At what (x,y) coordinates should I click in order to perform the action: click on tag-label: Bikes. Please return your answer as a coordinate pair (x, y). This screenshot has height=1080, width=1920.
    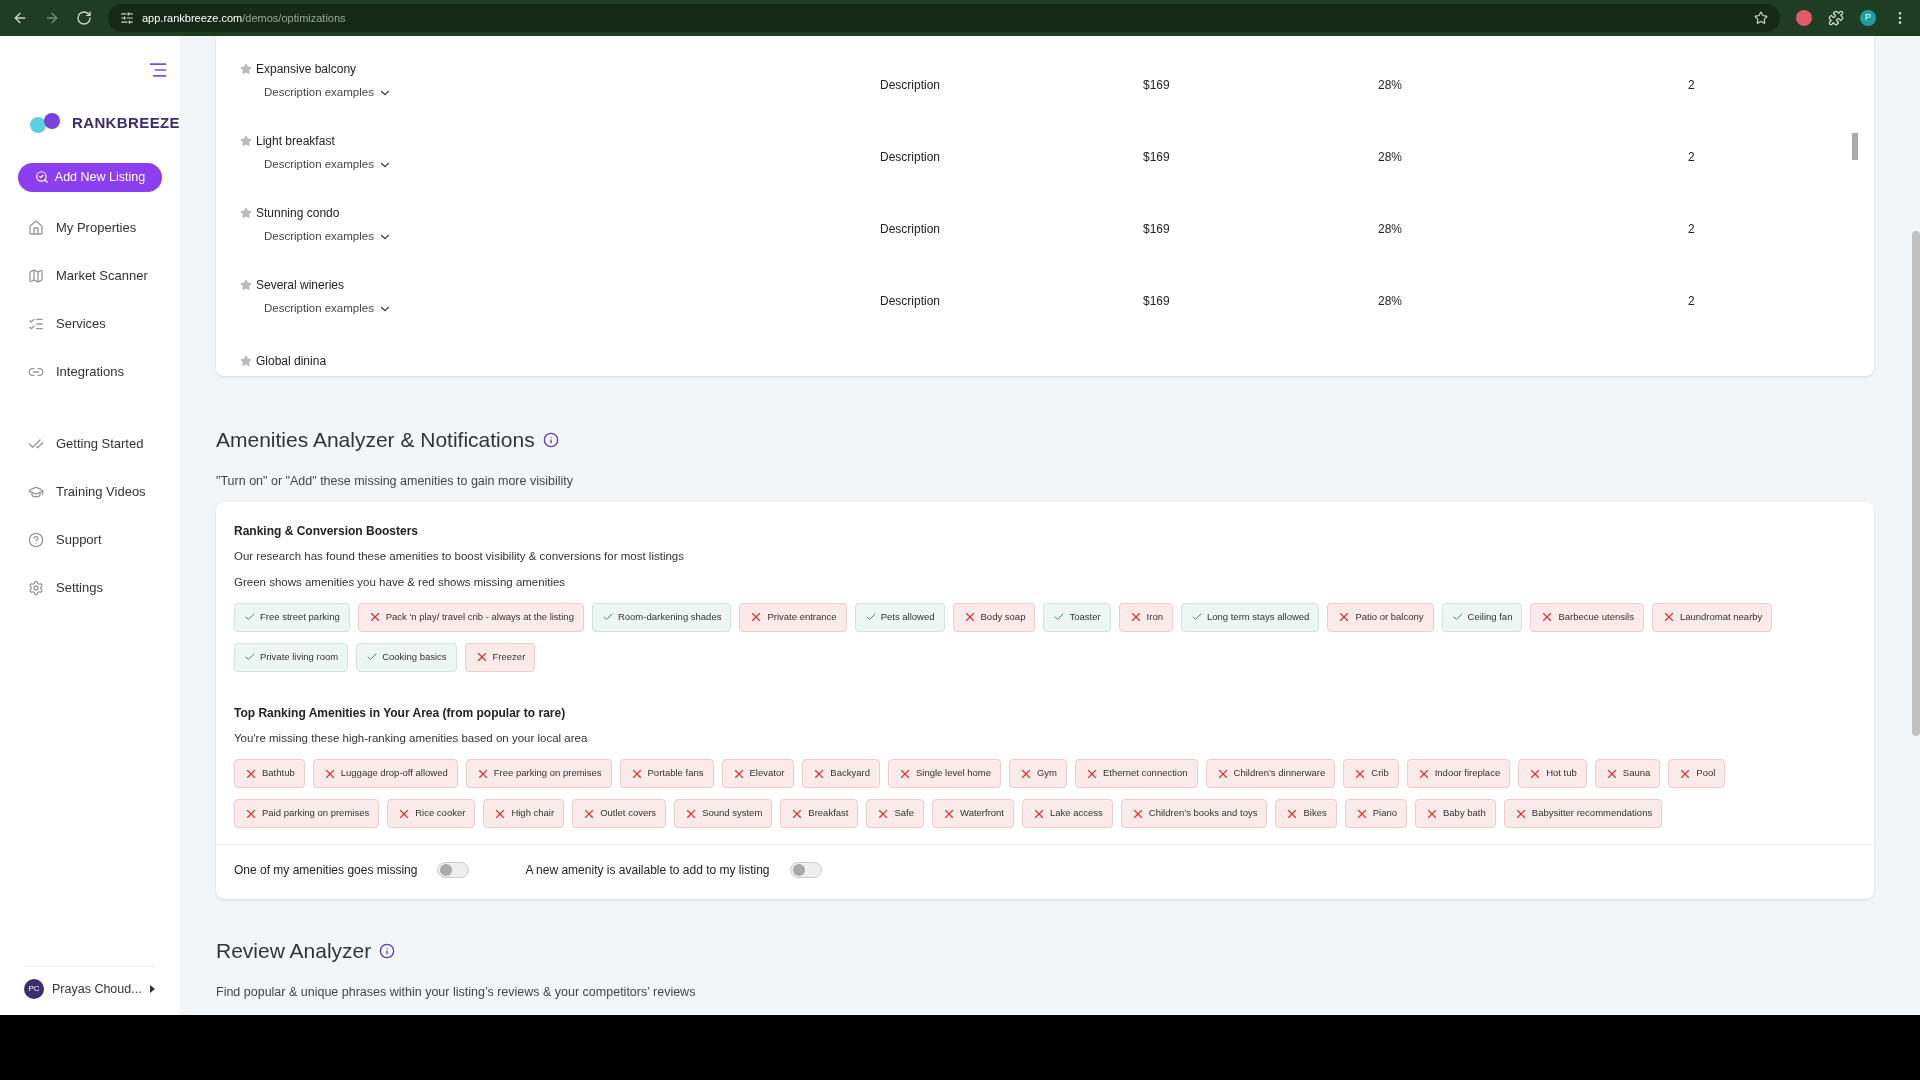
    Looking at the image, I should click on (1315, 813).